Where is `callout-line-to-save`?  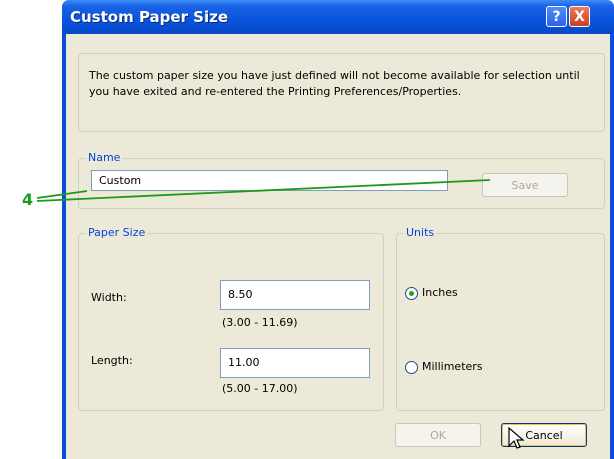
callout-line-to-save is located at coordinates (263, 190).